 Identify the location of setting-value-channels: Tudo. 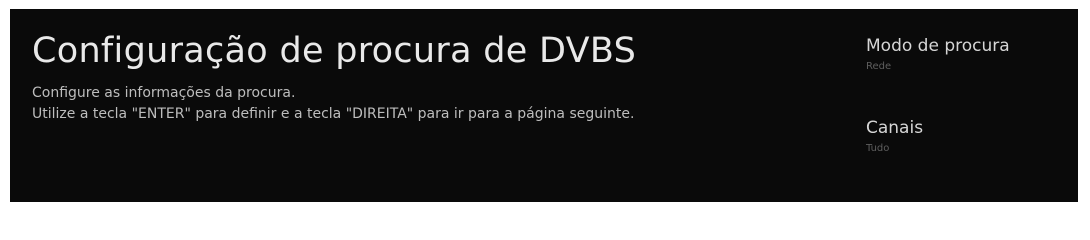
(878, 148).